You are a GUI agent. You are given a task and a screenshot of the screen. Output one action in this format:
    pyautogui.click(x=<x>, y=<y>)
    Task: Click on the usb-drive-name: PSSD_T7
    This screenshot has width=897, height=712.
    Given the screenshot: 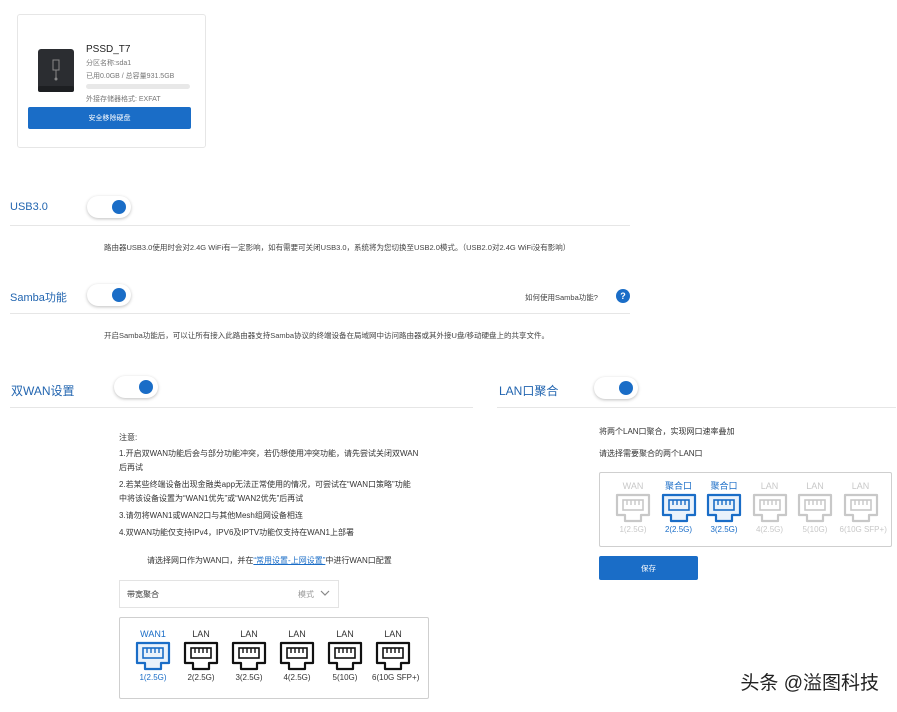 What is the action you would take?
    pyautogui.click(x=108, y=49)
    